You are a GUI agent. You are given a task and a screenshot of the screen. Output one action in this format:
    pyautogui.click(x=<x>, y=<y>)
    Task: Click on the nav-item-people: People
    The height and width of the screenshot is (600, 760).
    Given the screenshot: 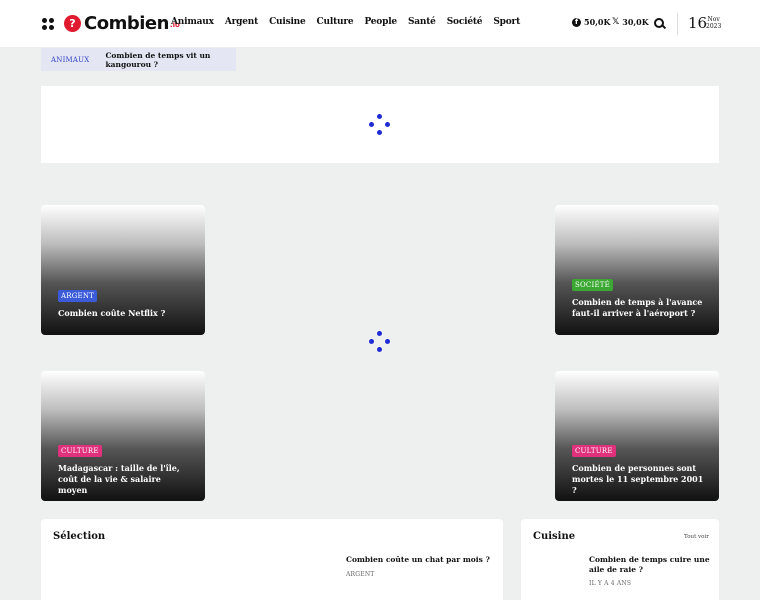 What is the action you would take?
    pyautogui.click(x=380, y=22)
    